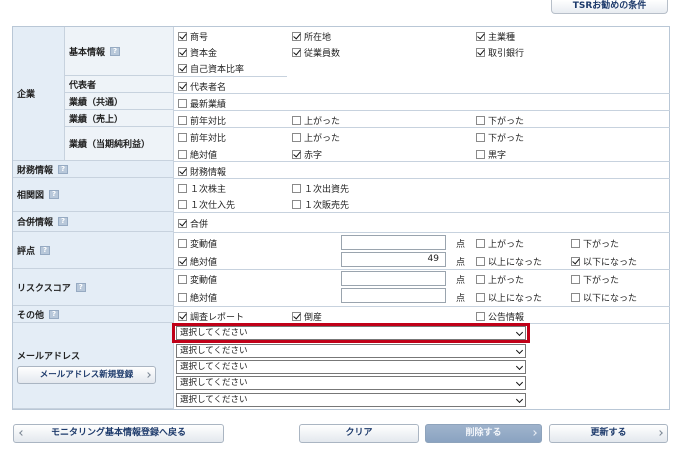 This screenshot has height=453, width=680. Describe the element at coordinates (509, 261) in the screenshot. I see `check-hy-ijo: 以上になった` at that location.